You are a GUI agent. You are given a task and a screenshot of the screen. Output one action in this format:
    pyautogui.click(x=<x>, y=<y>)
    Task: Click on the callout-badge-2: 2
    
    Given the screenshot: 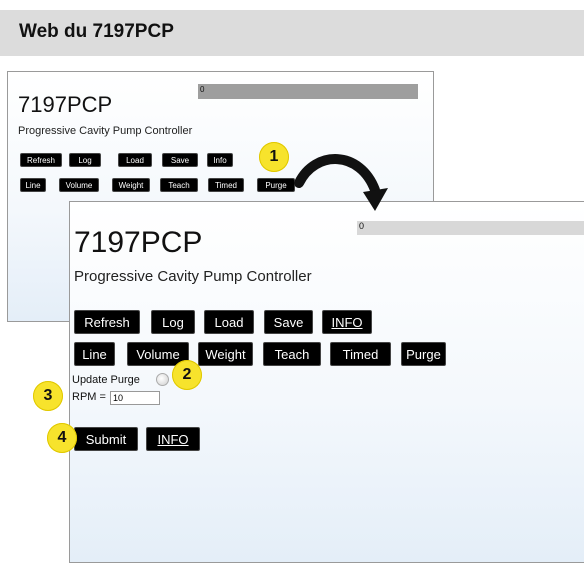 What is the action you would take?
    pyautogui.click(x=187, y=375)
    